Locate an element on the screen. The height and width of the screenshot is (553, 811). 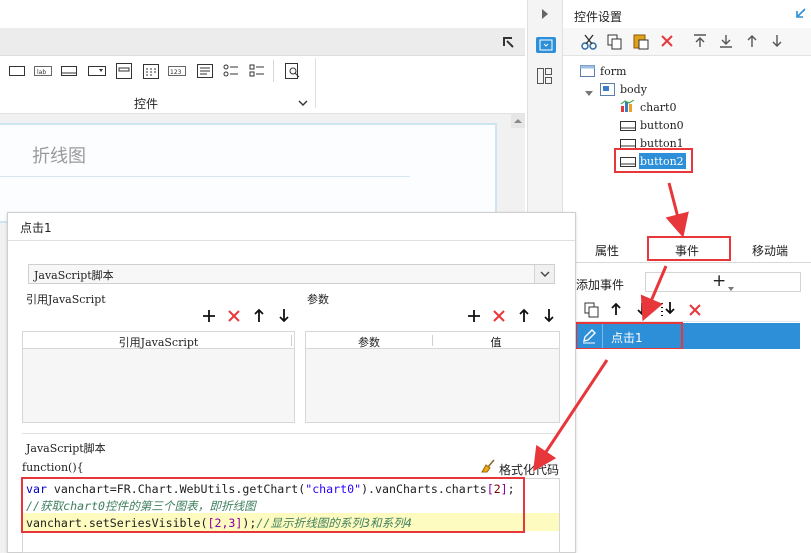
arrow-to-event-item is located at coordinates (654, 293).